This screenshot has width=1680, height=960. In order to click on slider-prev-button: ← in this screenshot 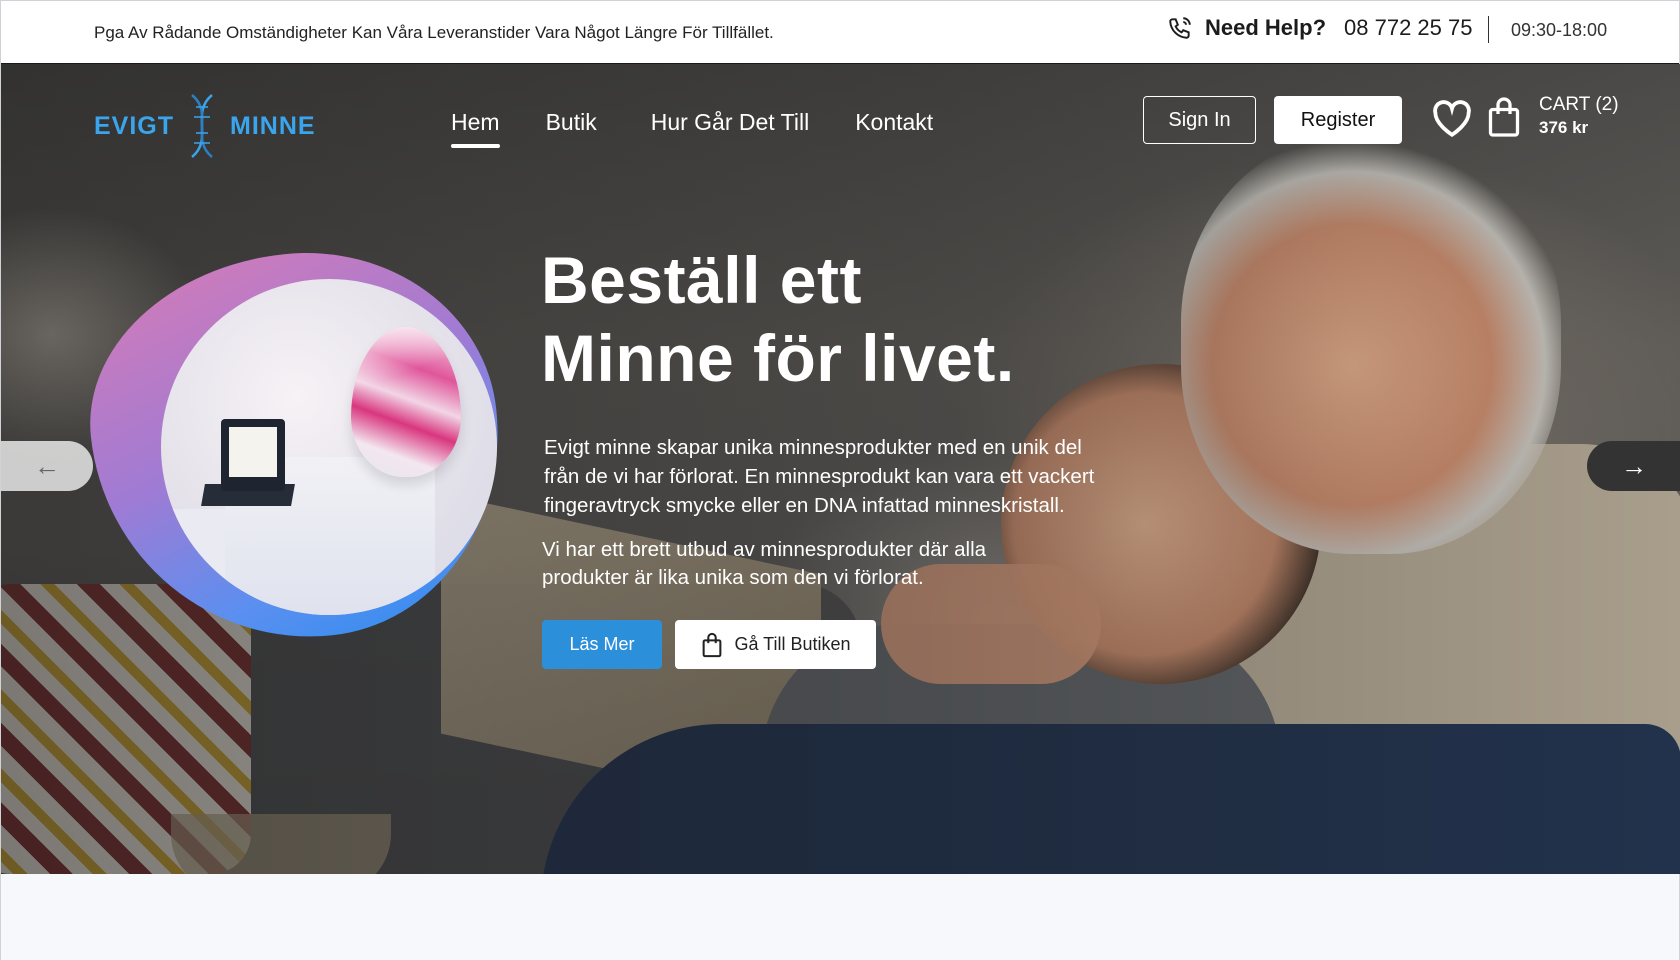, I will do `click(47, 466)`.